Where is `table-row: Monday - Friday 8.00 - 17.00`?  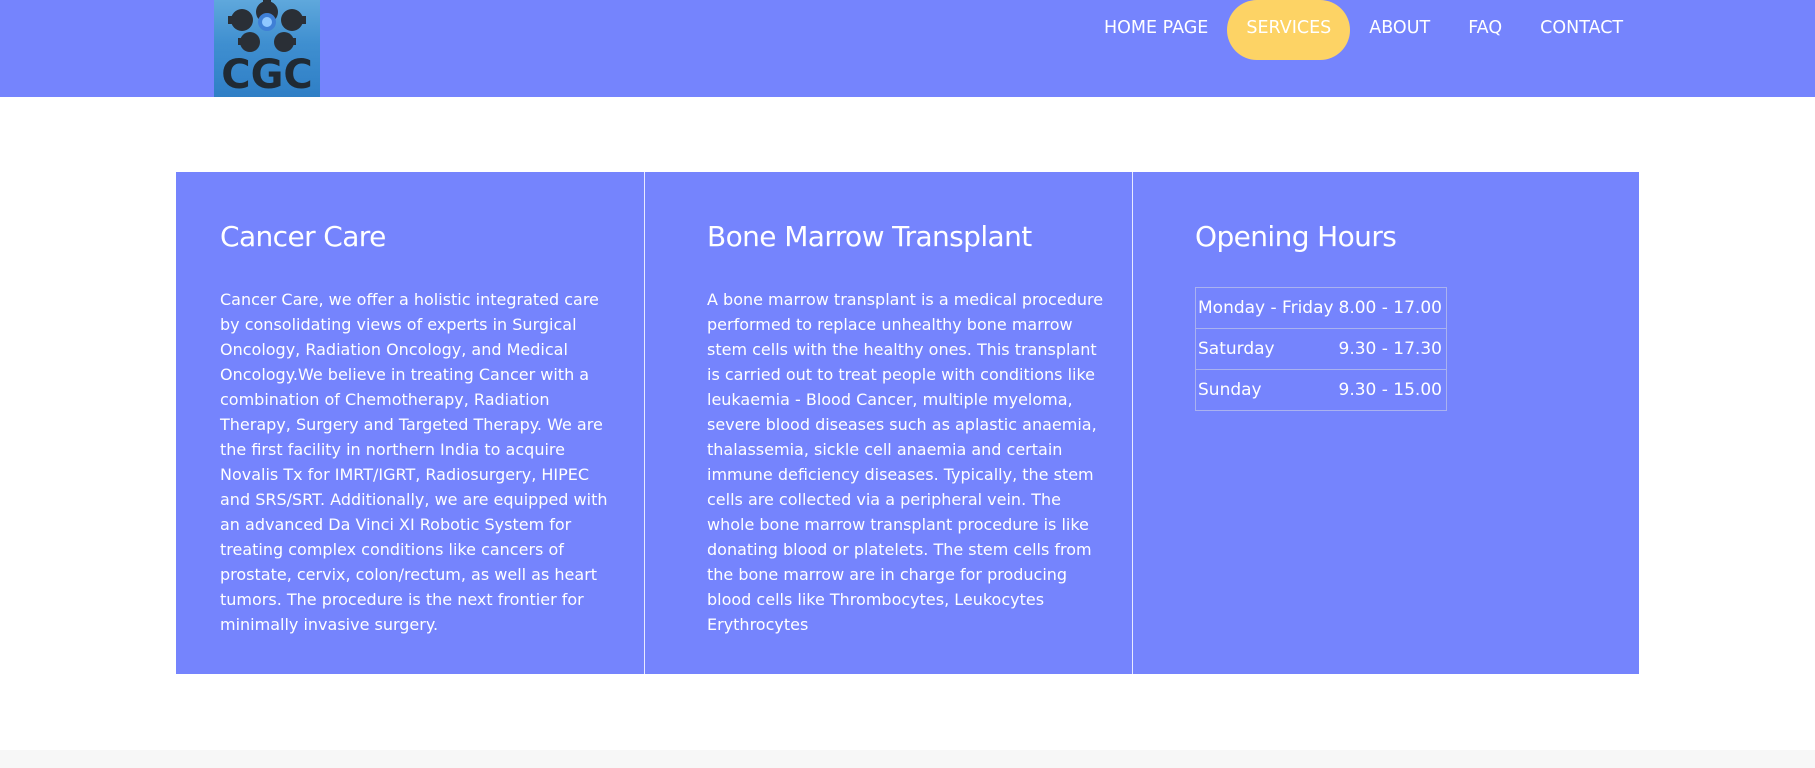
table-row: Monday - Friday 8.00 - 17.00 is located at coordinates (1321, 308).